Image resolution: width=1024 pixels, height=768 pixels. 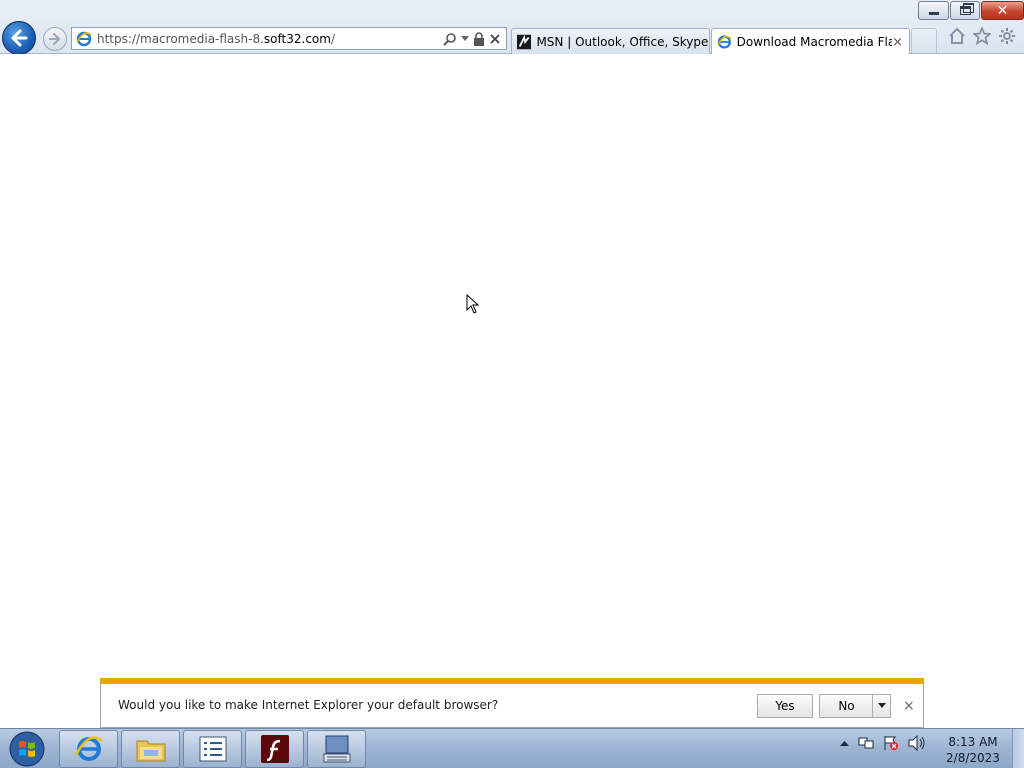 I want to click on system-clock: 8:13 AM 2/8/2023, so click(x=973, y=750).